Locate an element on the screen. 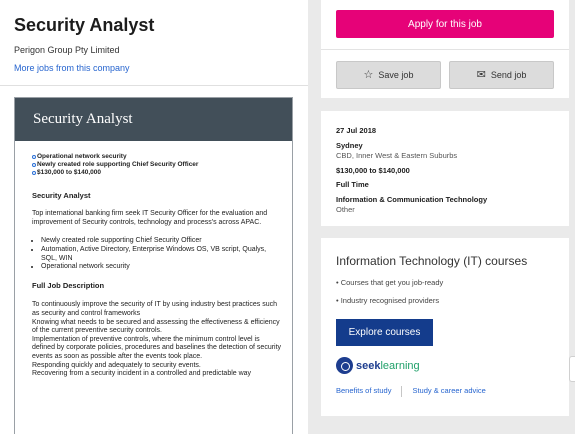 The image size is (575, 434). seek-logo-icon is located at coordinates (344, 365).